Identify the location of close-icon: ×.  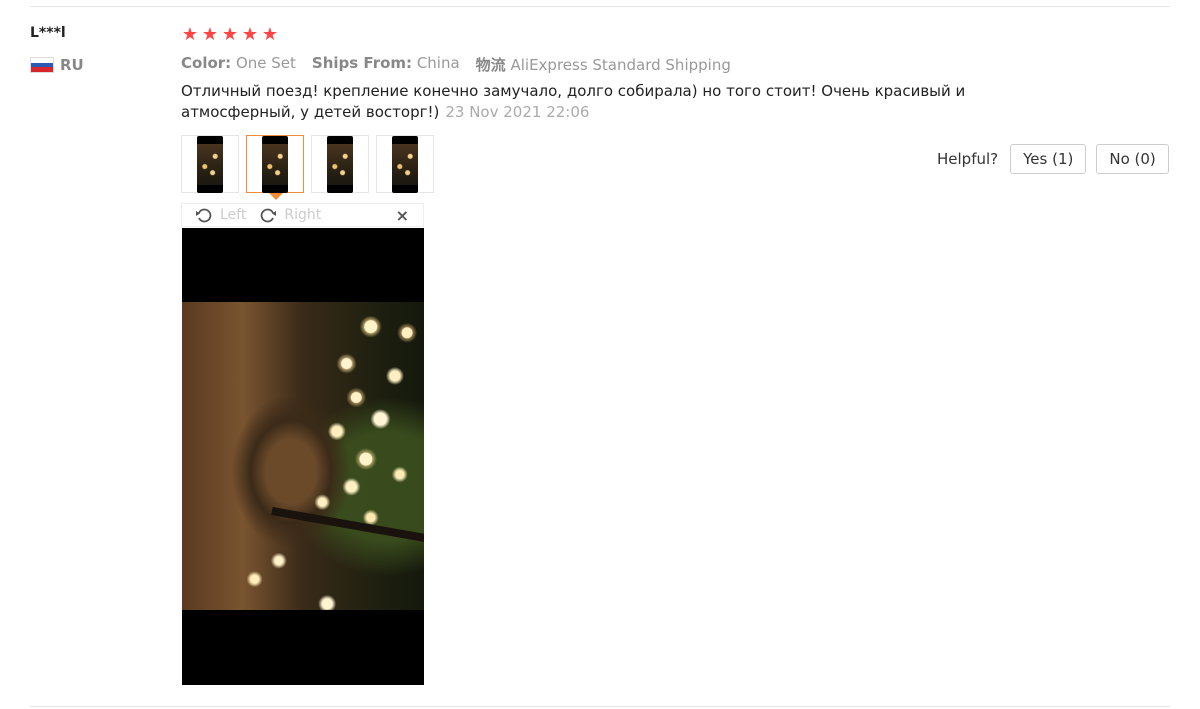
(402, 215).